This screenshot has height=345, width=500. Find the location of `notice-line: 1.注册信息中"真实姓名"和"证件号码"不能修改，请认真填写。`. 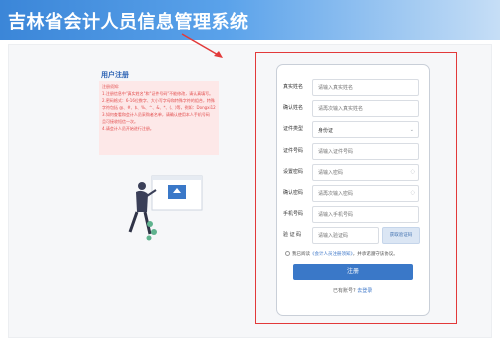

notice-line: 1.注册信息中"真实姓名"和"证件号码"不能修改，请认真填写。 is located at coordinates (158, 93).